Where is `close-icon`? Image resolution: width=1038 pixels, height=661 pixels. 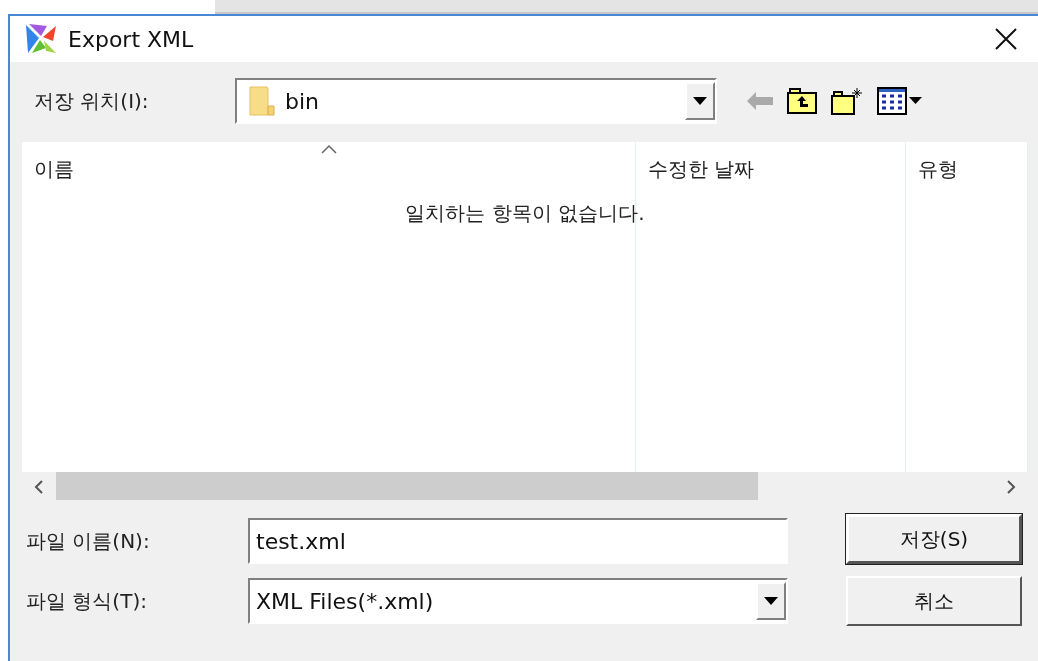
close-icon is located at coordinates (1006, 39).